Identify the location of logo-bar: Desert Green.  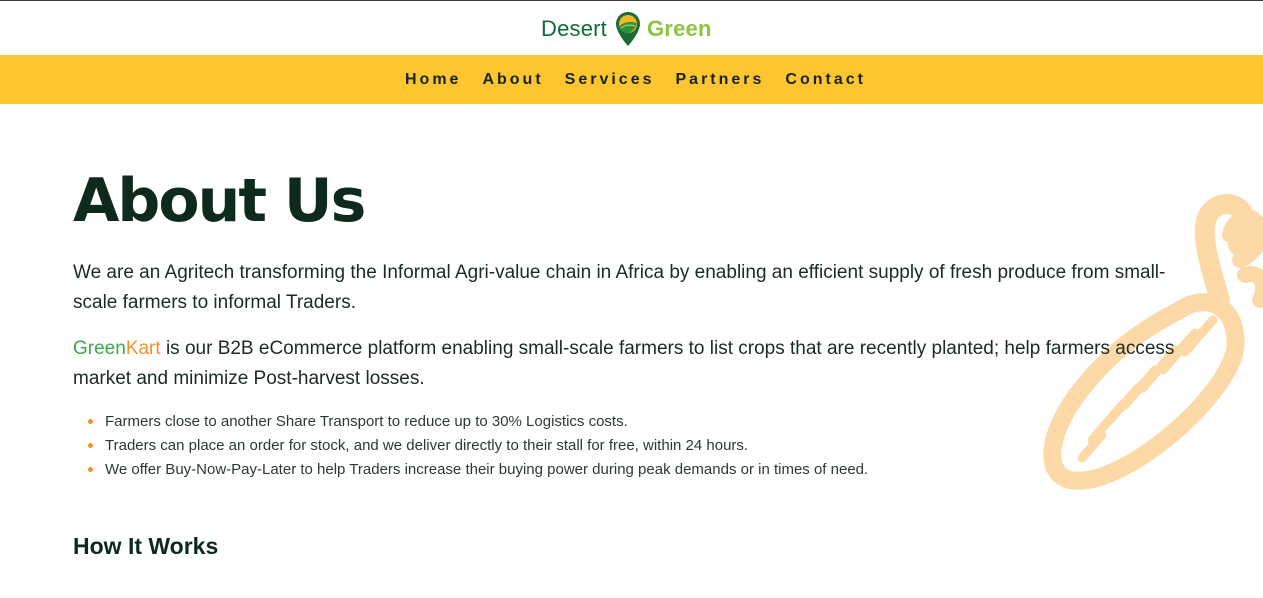
(631, 28).